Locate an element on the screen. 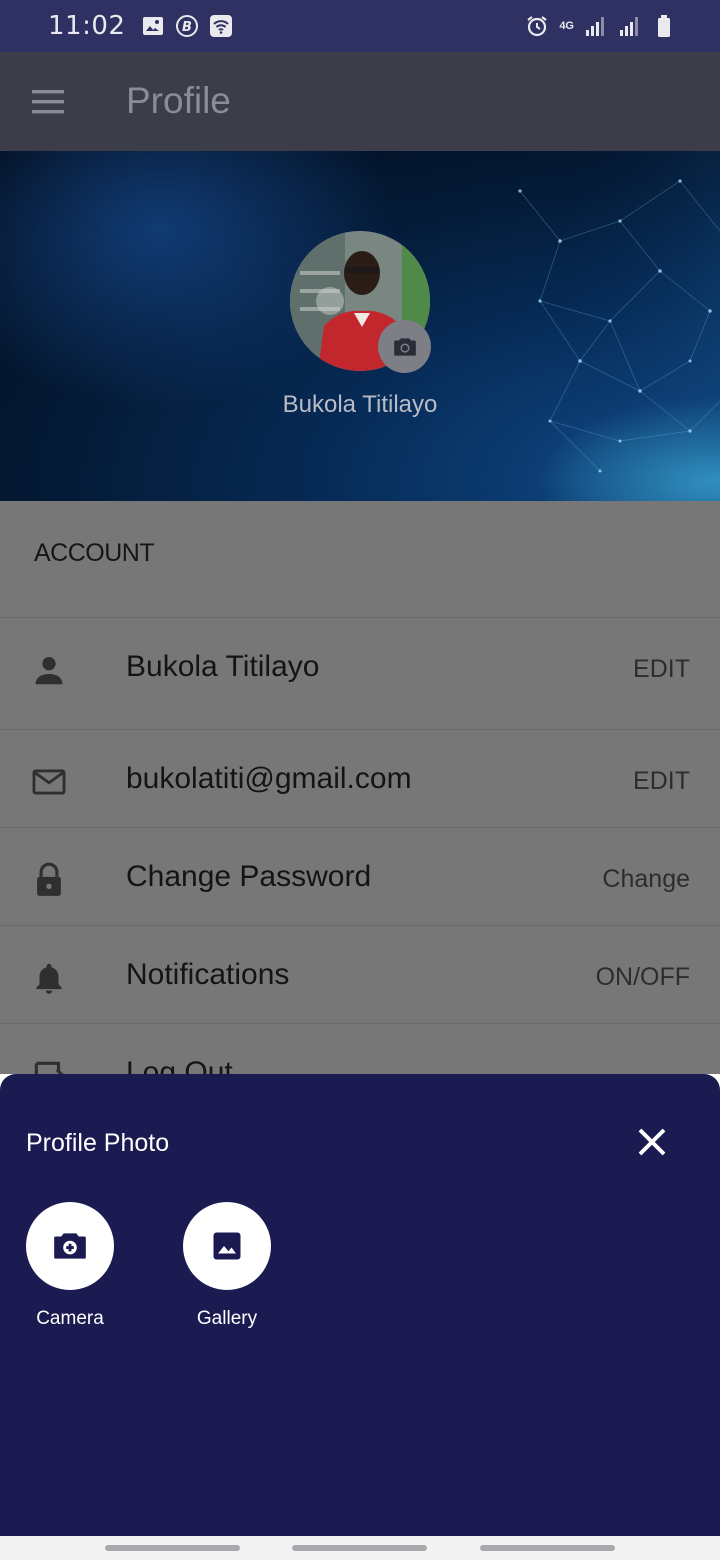 The height and width of the screenshot is (1560, 720). battery-icon is located at coordinates (664, 26).